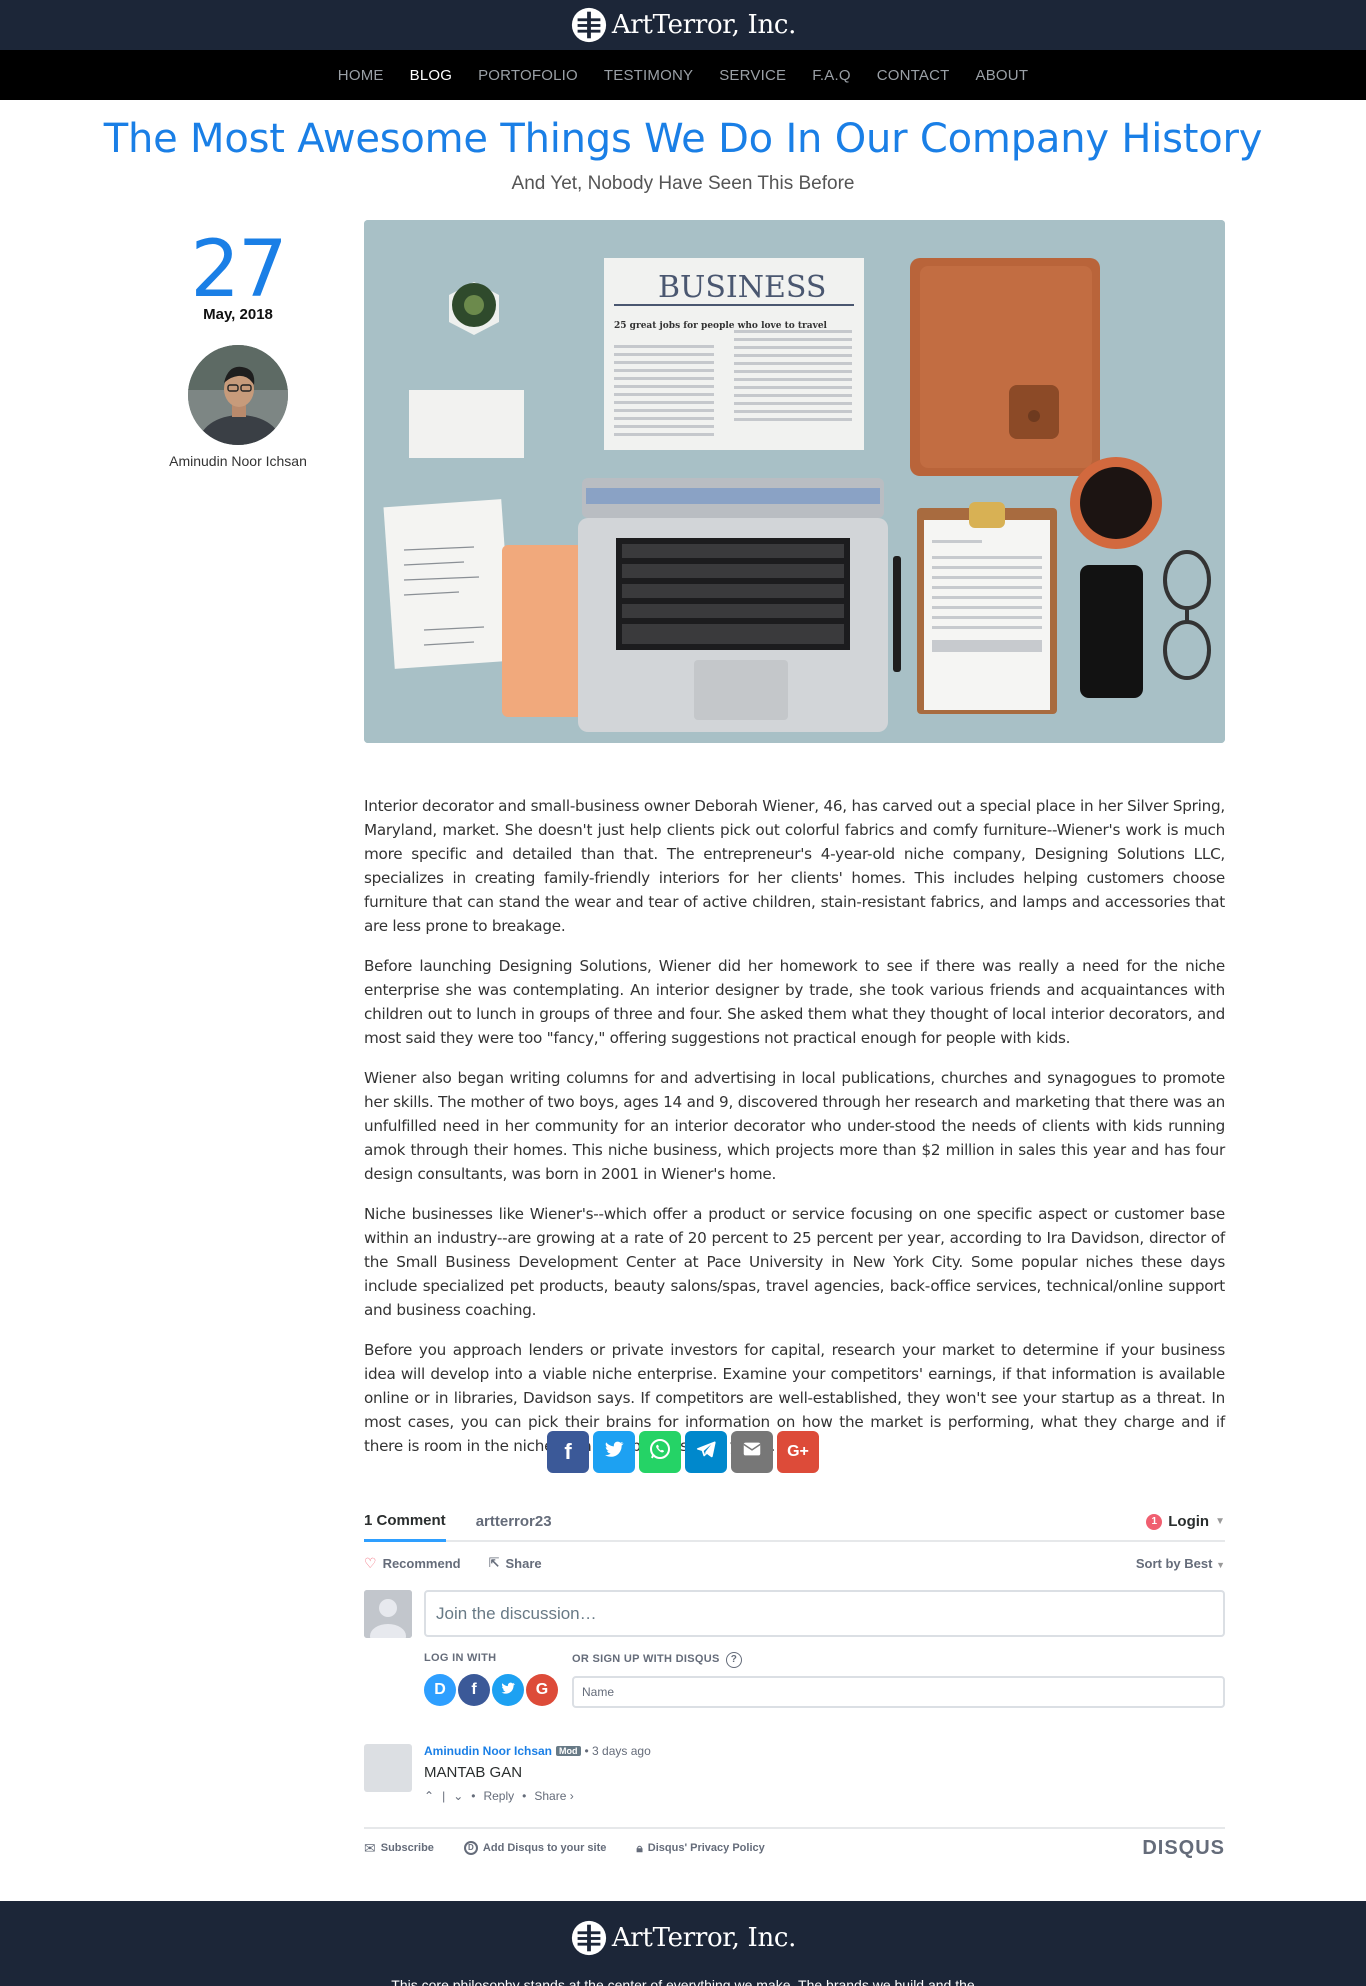 The height and width of the screenshot is (1986, 1366). I want to click on facebook-login-button: f, so click(474, 1690).